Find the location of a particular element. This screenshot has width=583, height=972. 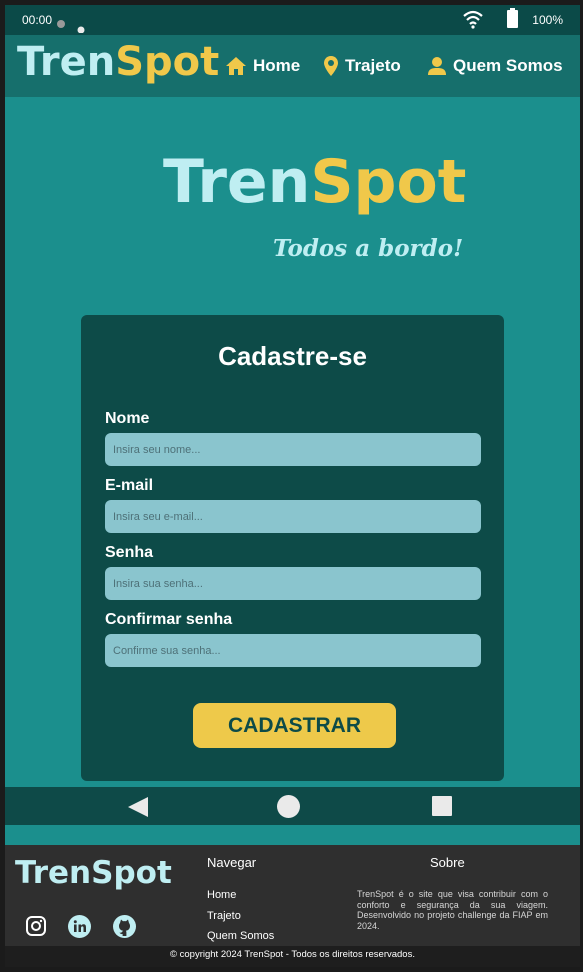

footer-link-home: Home is located at coordinates (221, 895).